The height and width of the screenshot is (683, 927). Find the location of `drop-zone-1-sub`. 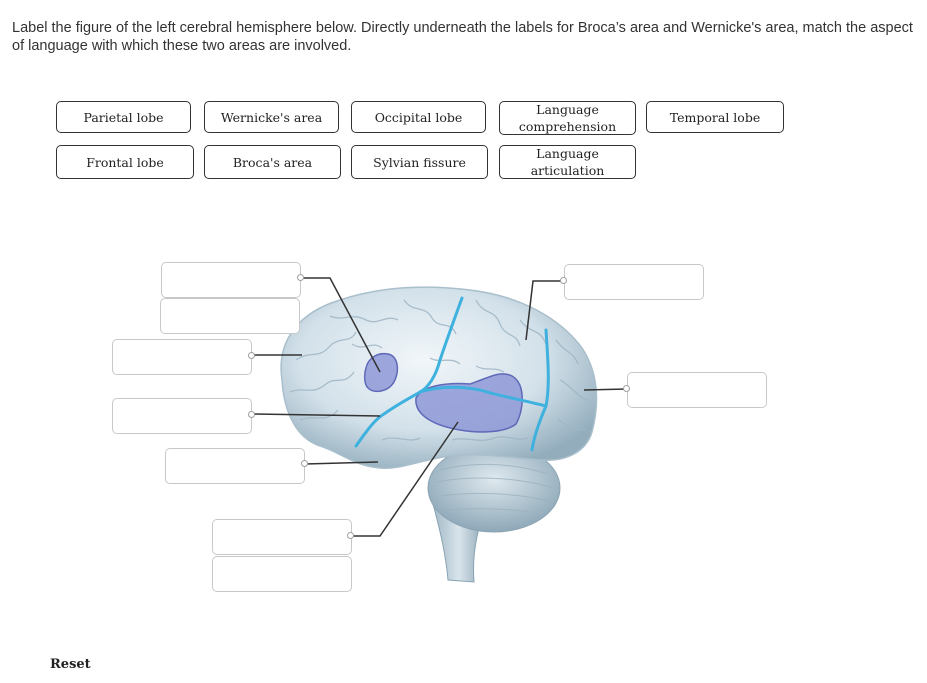

drop-zone-1-sub is located at coordinates (230, 316).